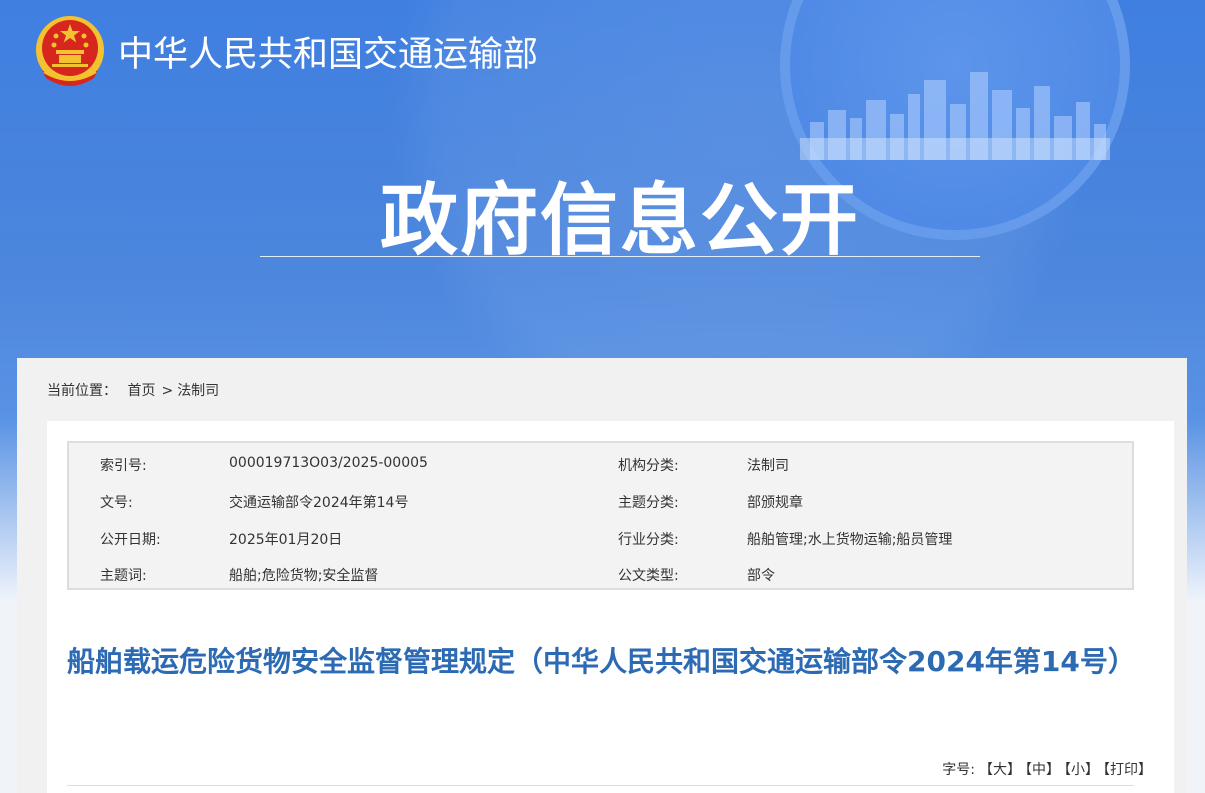 This screenshot has height=793, width=1205. What do you see at coordinates (775, 503) in the screenshot?
I see `meta-value: 部颁规章` at bounding box center [775, 503].